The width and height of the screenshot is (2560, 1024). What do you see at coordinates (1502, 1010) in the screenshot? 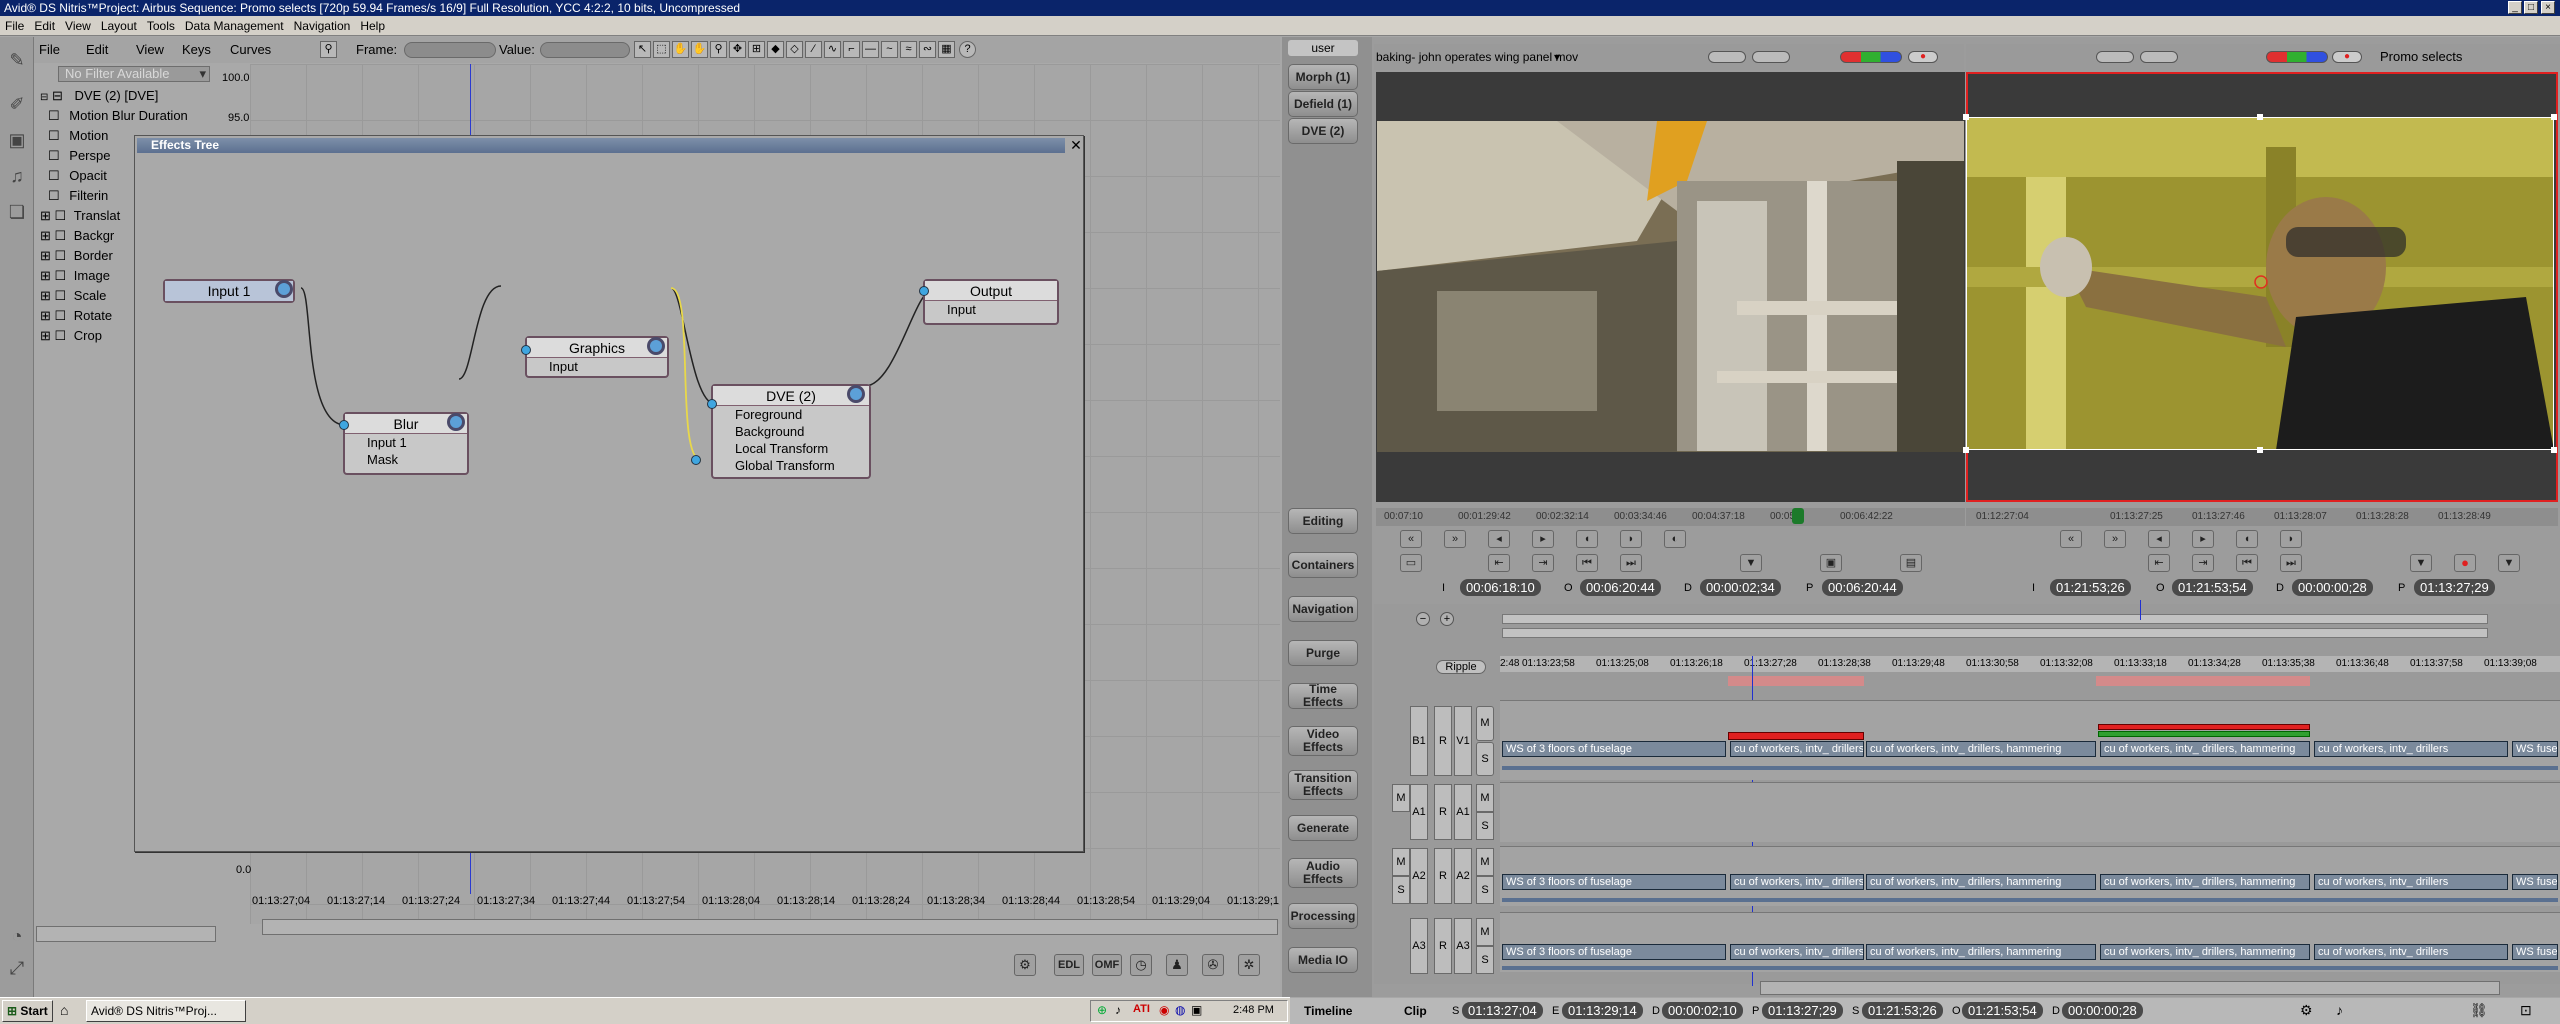
I see `timeline-start-timecode: 01:13:27;04` at bounding box center [1502, 1010].